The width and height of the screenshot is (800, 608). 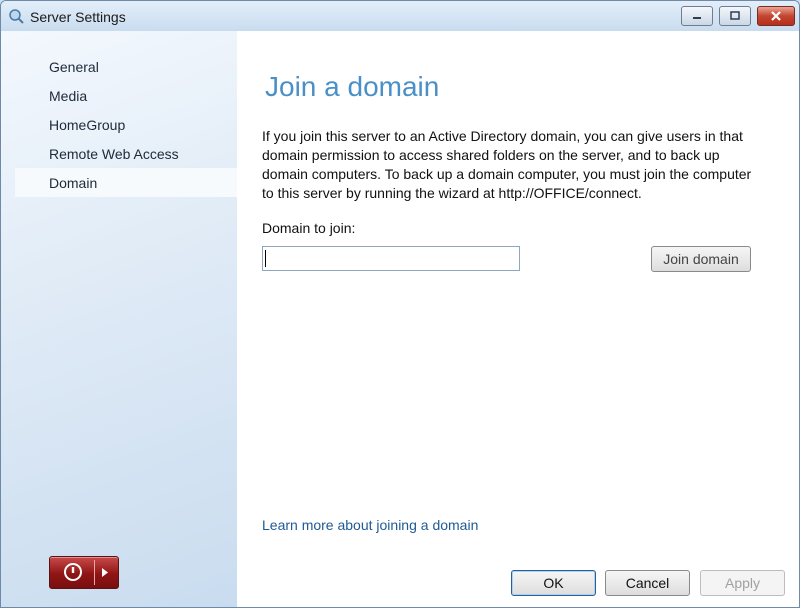 I want to click on page-title: Join a domain, so click(x=352, y=86).